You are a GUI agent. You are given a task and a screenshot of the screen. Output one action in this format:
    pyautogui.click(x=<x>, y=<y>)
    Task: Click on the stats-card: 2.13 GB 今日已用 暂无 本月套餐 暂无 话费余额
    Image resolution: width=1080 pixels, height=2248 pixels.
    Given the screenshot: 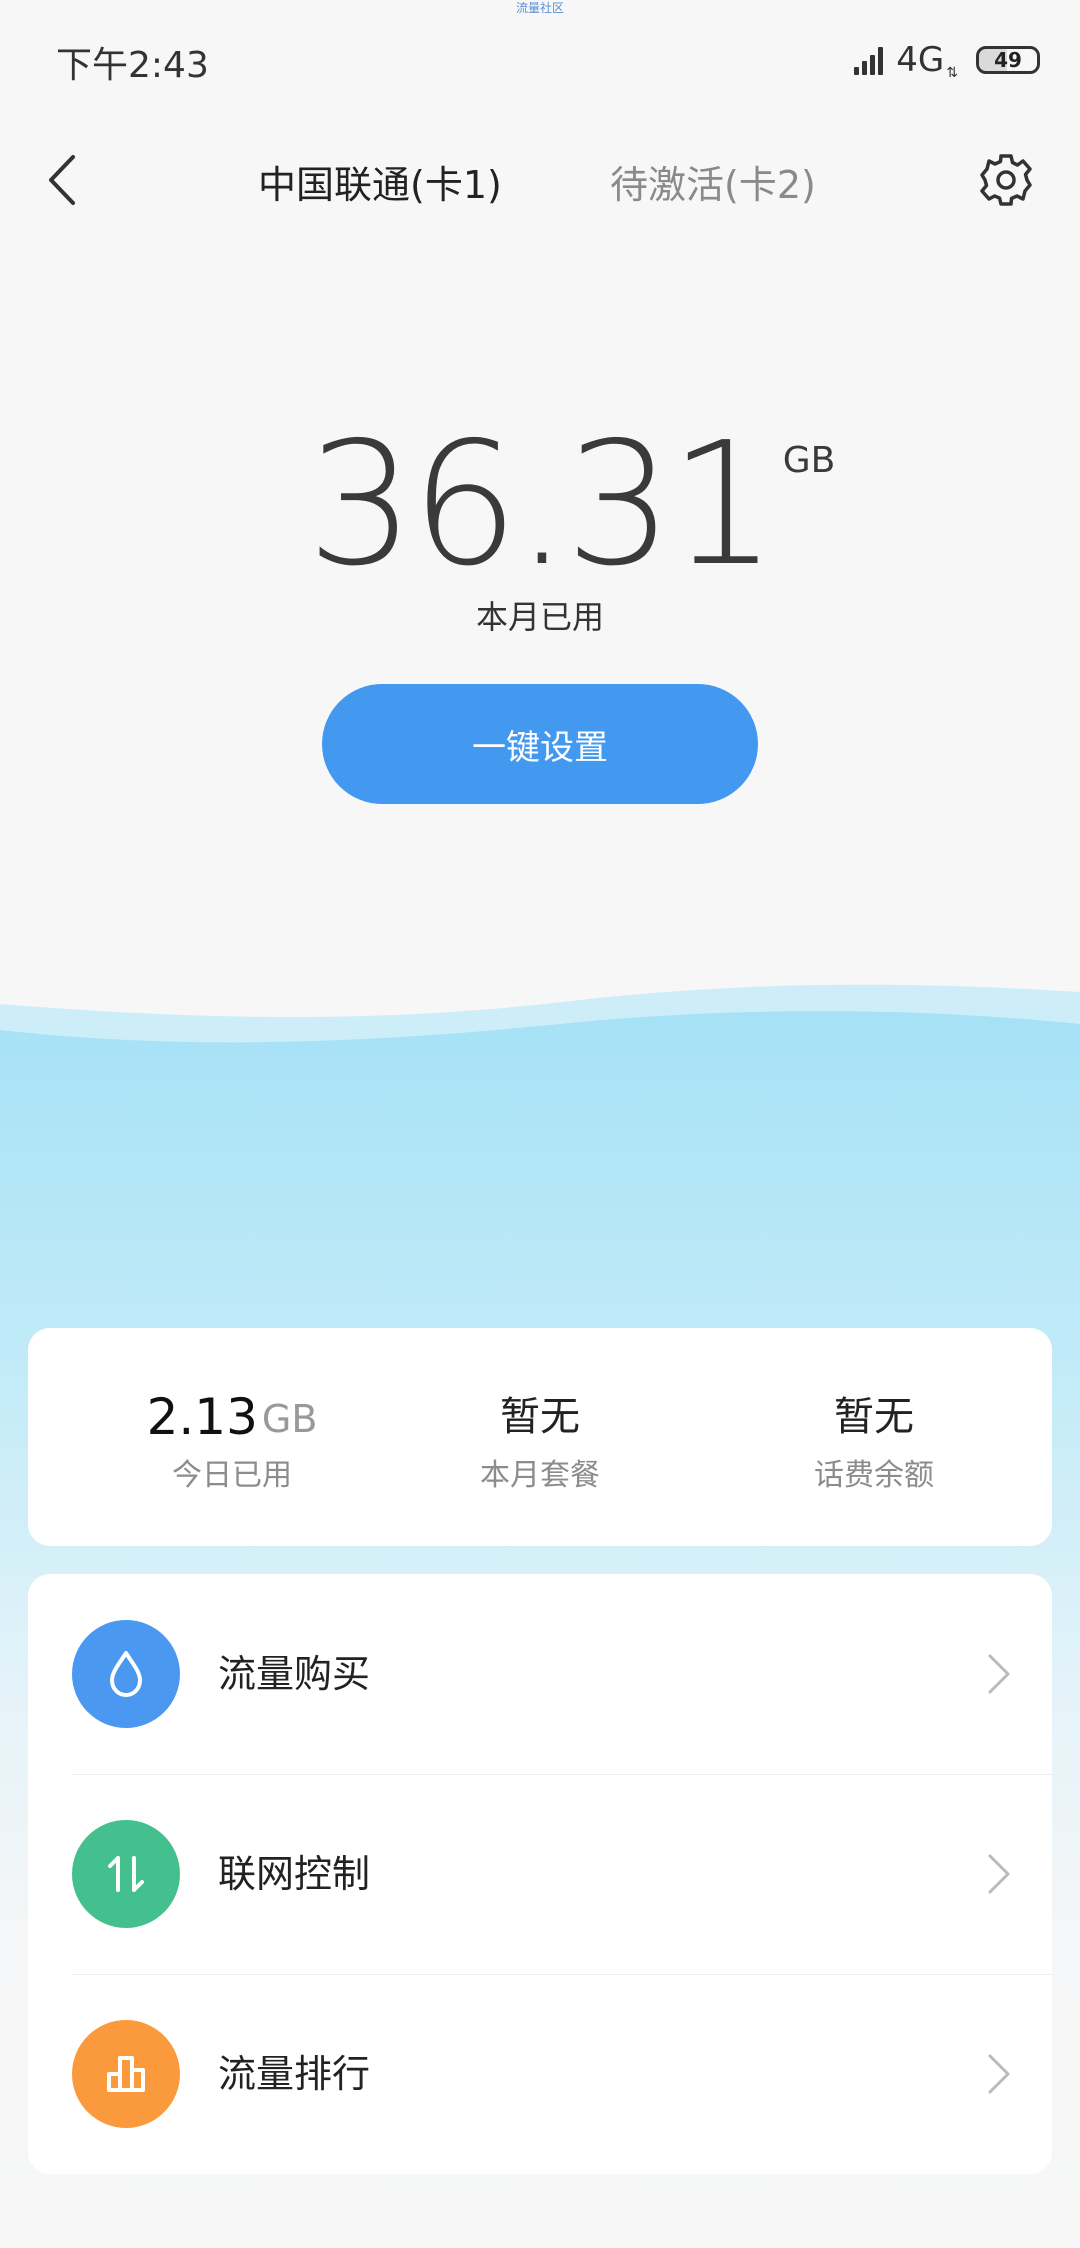 What is the action you would take?
    pyautogui.click(x=540, y=1437)
    